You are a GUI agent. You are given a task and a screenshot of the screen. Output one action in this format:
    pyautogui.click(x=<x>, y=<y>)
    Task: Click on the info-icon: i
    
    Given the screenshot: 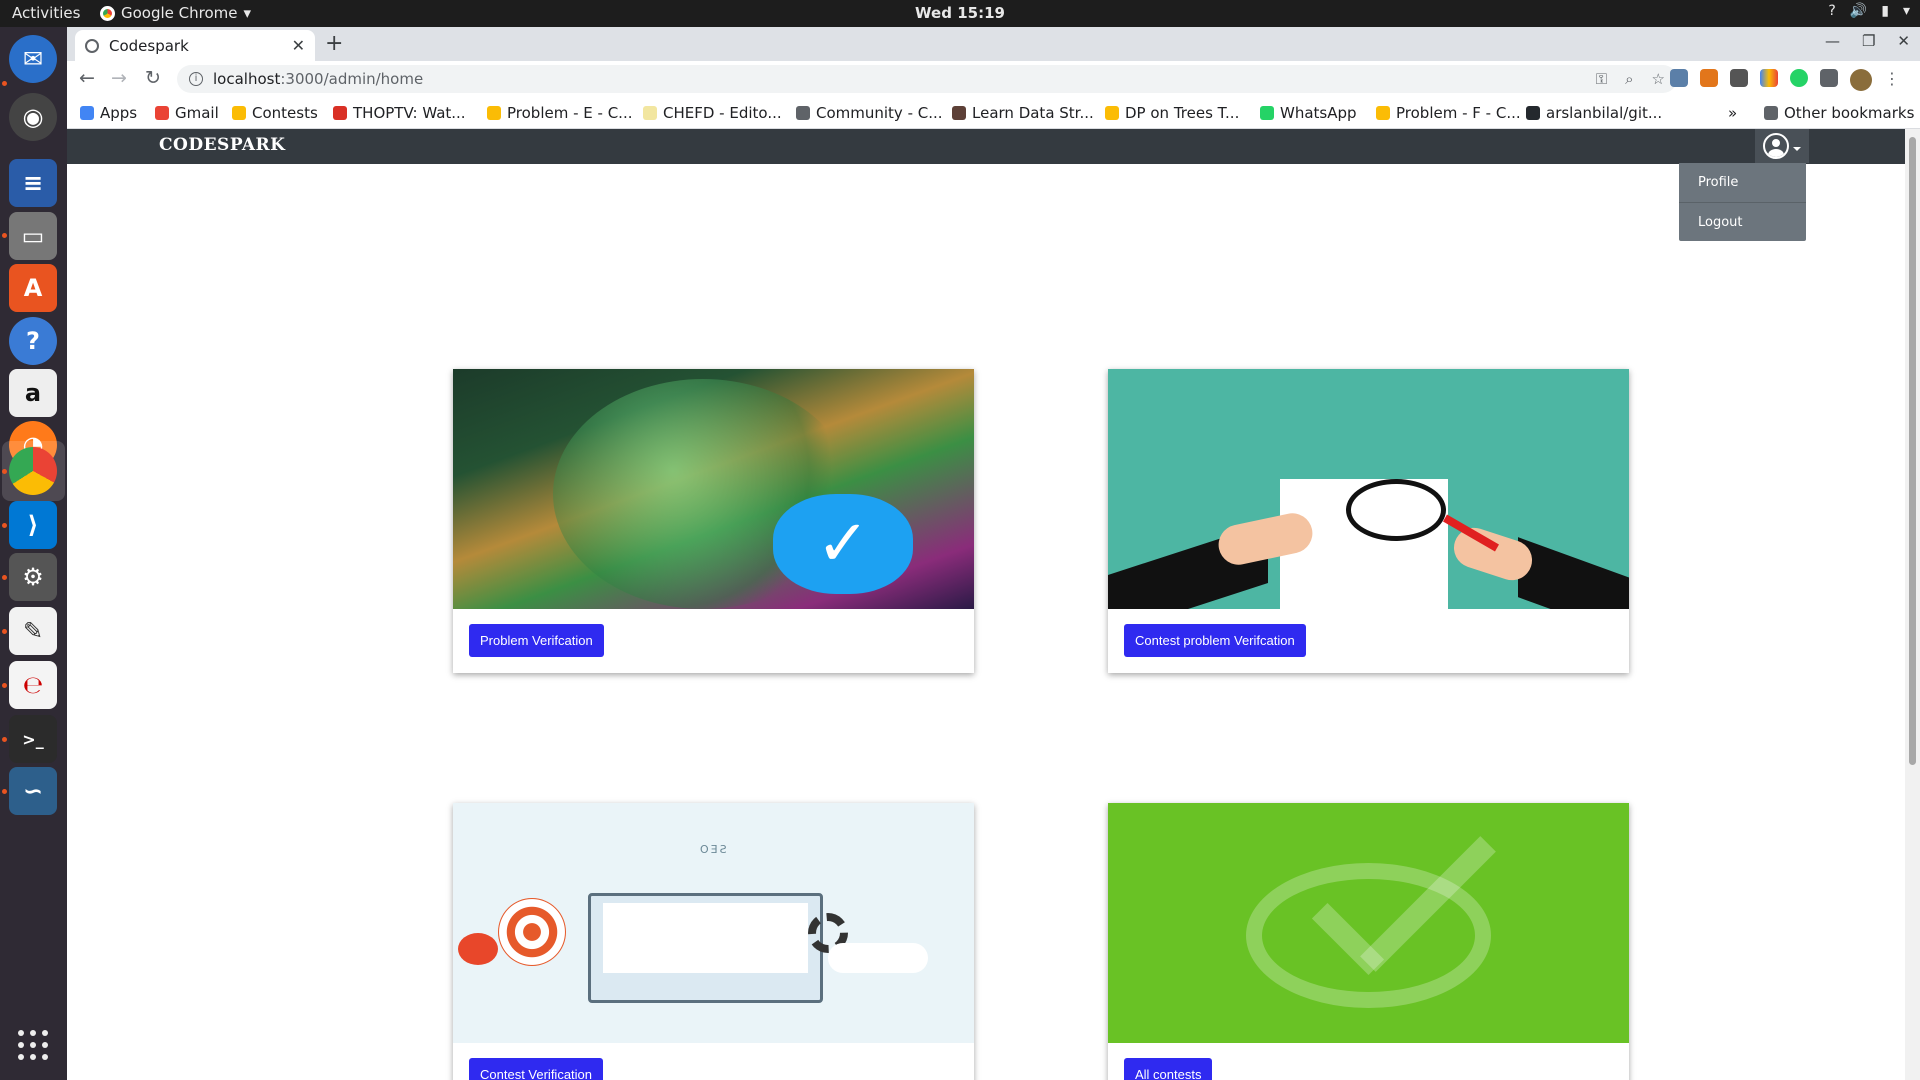 What is the action you would take?
    pyautogui.click(x=196, y=79)
    